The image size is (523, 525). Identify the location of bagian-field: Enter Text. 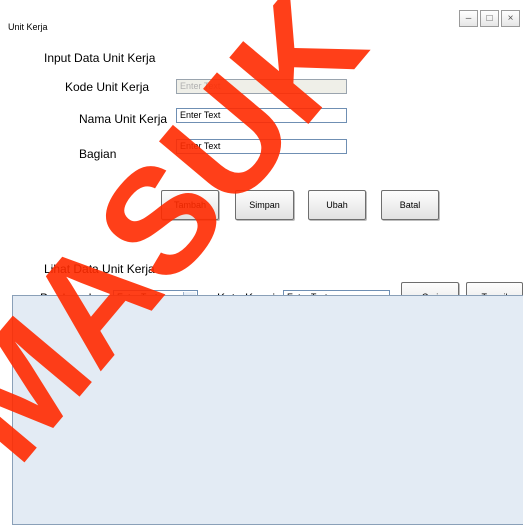
(261, 146).